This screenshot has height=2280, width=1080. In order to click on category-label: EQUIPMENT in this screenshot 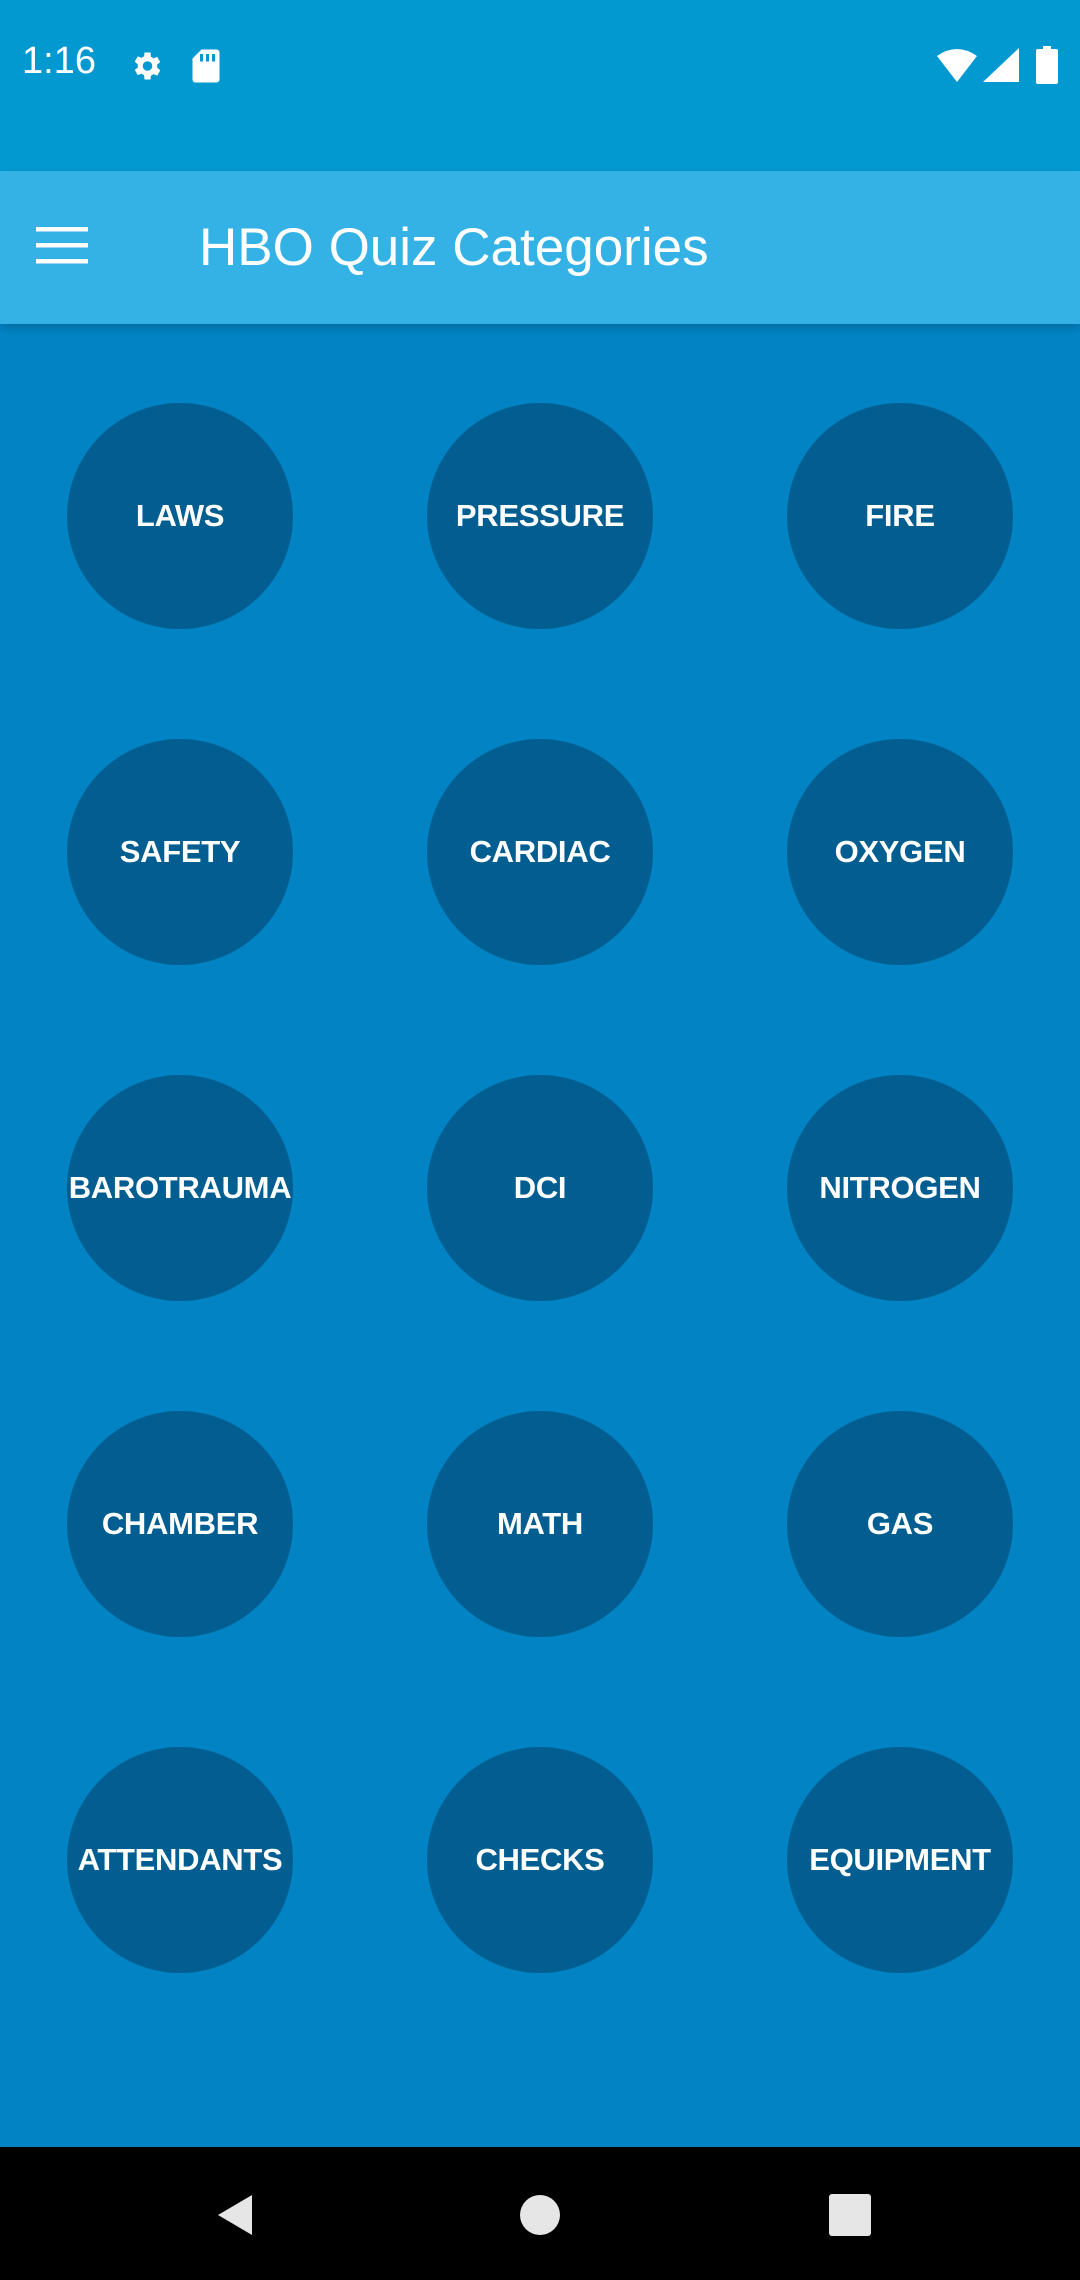, I will do `click(900, 1859)`.